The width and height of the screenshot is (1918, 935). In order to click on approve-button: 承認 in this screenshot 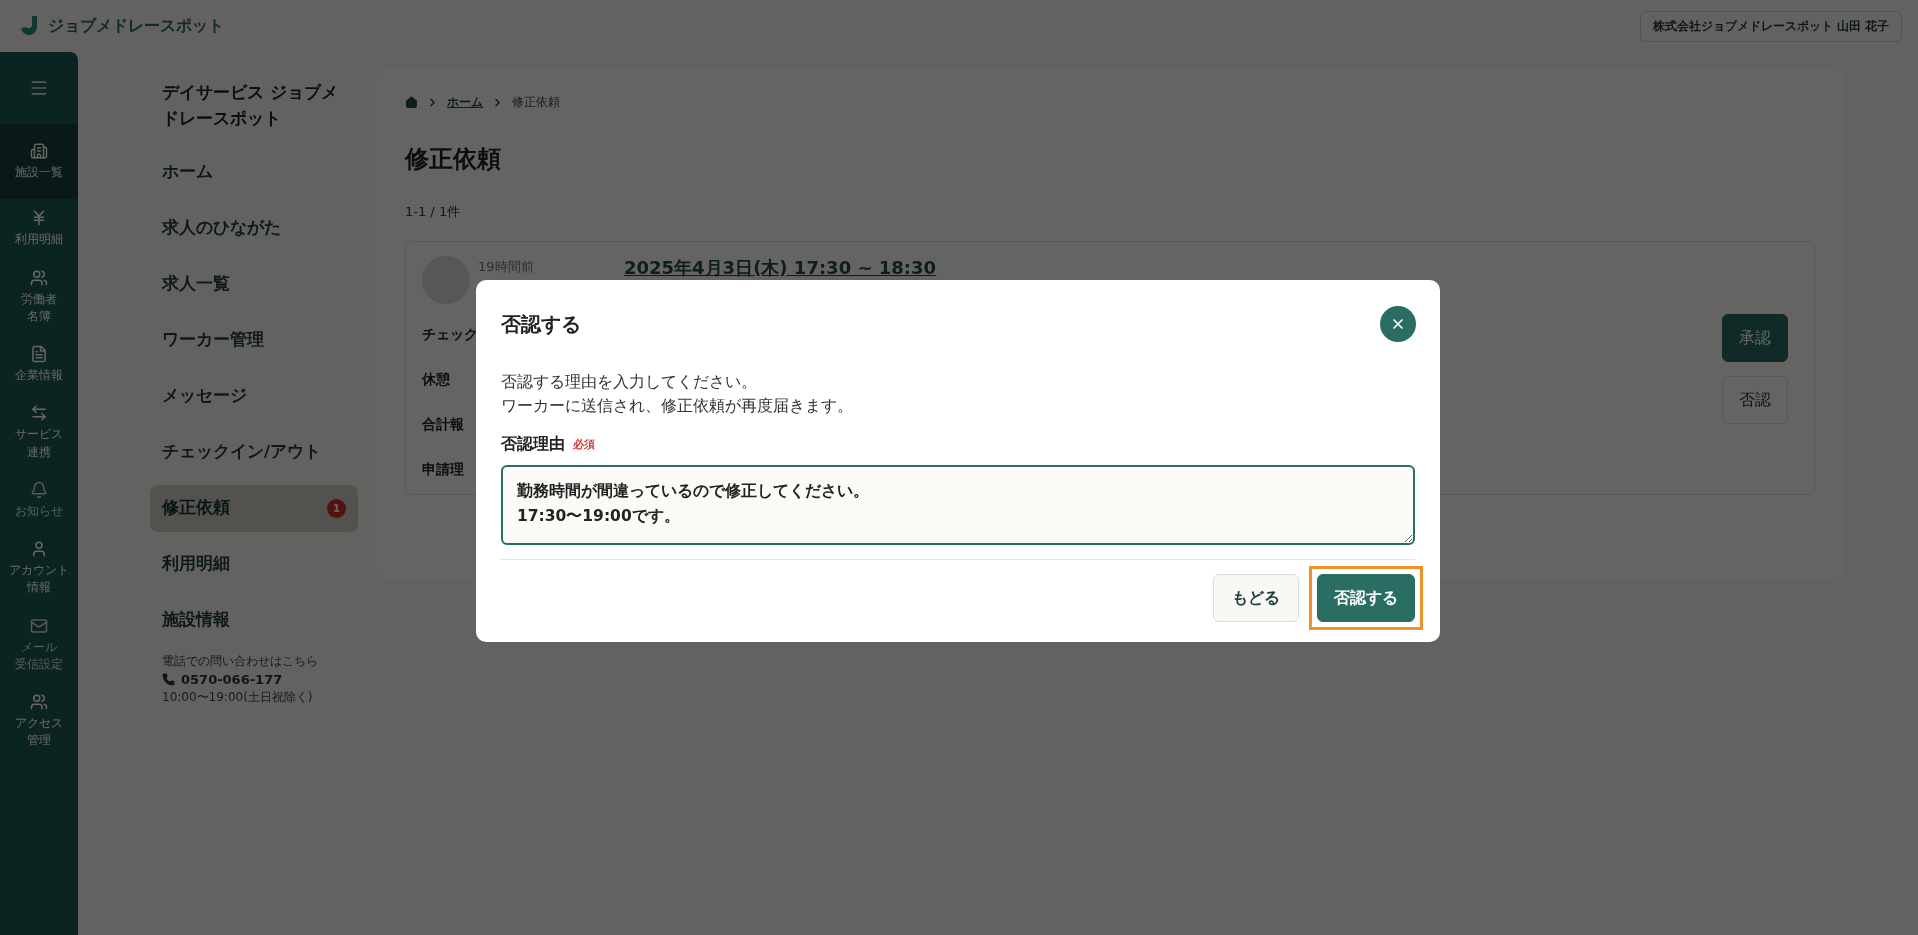, I will do `click(1755, 338)`.